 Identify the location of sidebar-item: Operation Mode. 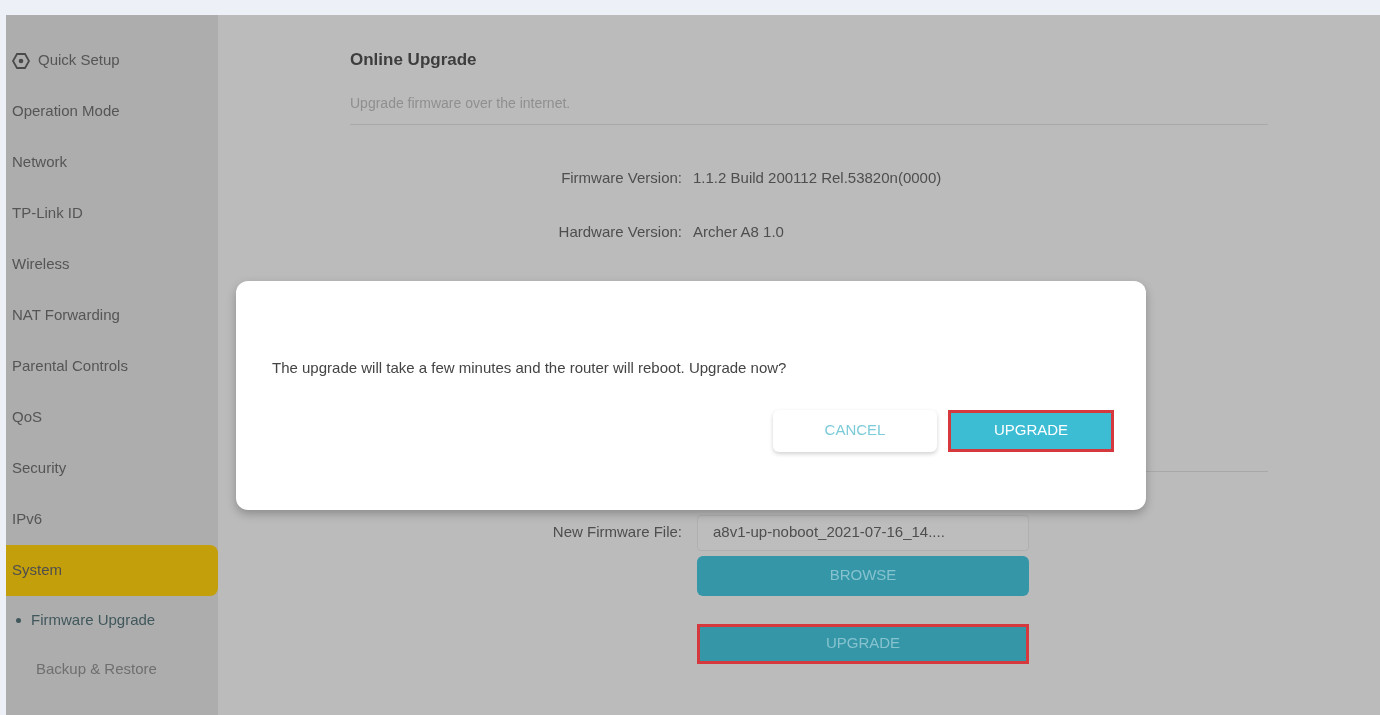
(112, 111).